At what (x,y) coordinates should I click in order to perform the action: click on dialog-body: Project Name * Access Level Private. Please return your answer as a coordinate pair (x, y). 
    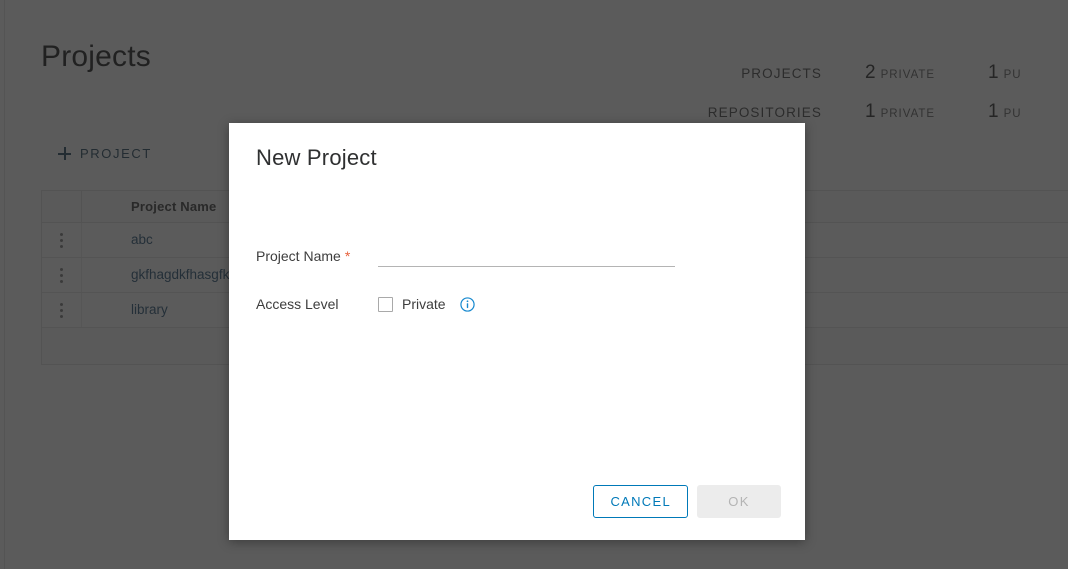
    Looking at the image, I should click on (517, 293).